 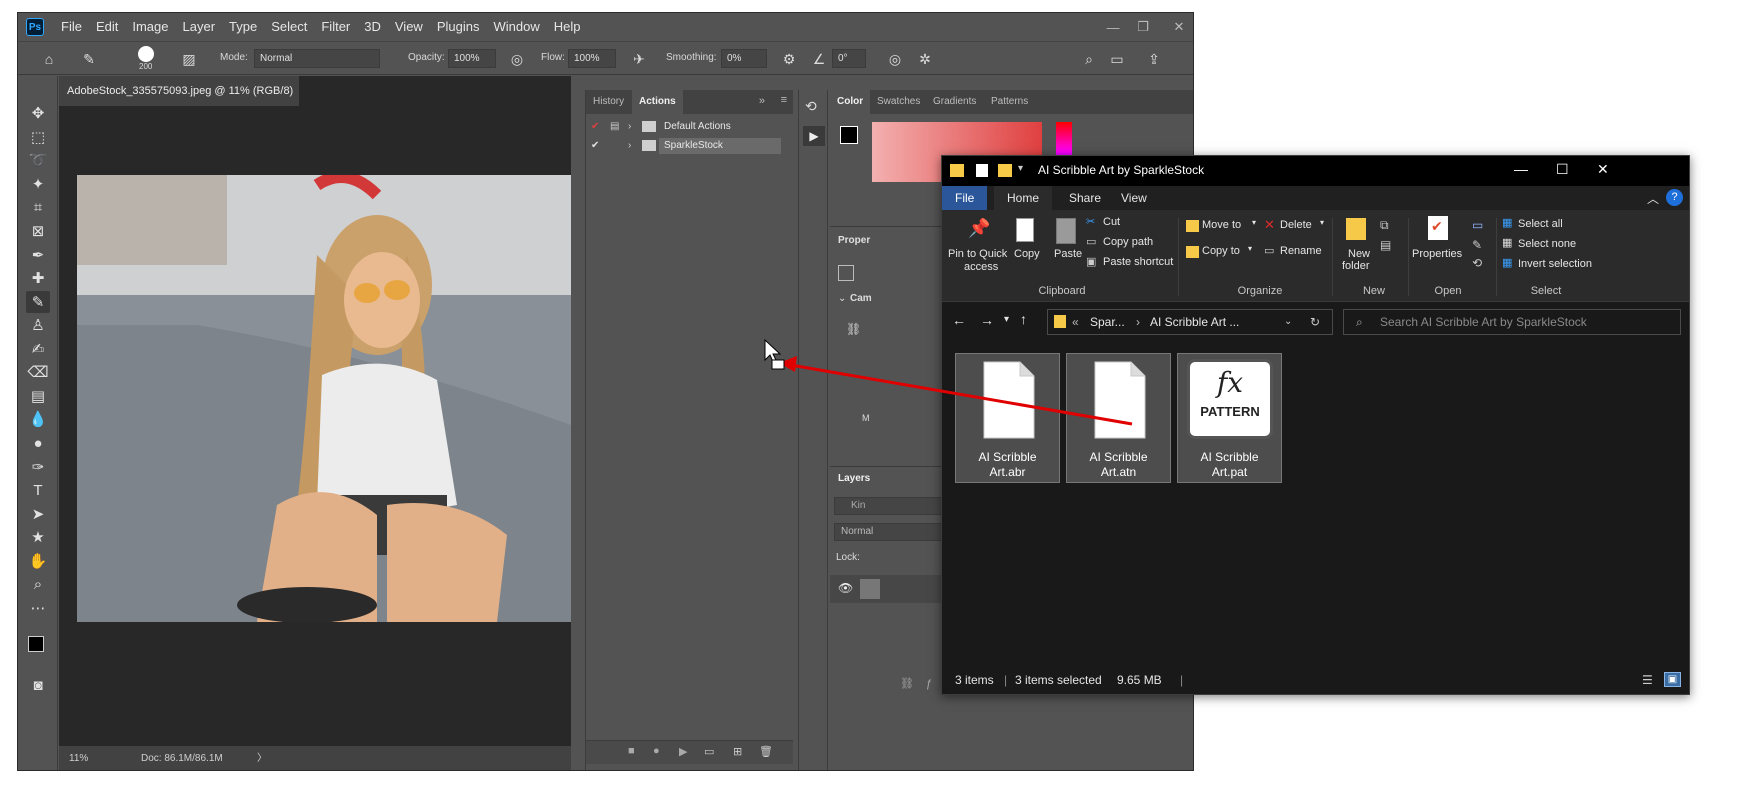 I want to click on lasso-tool-icon: ➰, so click(x=38, y=160).